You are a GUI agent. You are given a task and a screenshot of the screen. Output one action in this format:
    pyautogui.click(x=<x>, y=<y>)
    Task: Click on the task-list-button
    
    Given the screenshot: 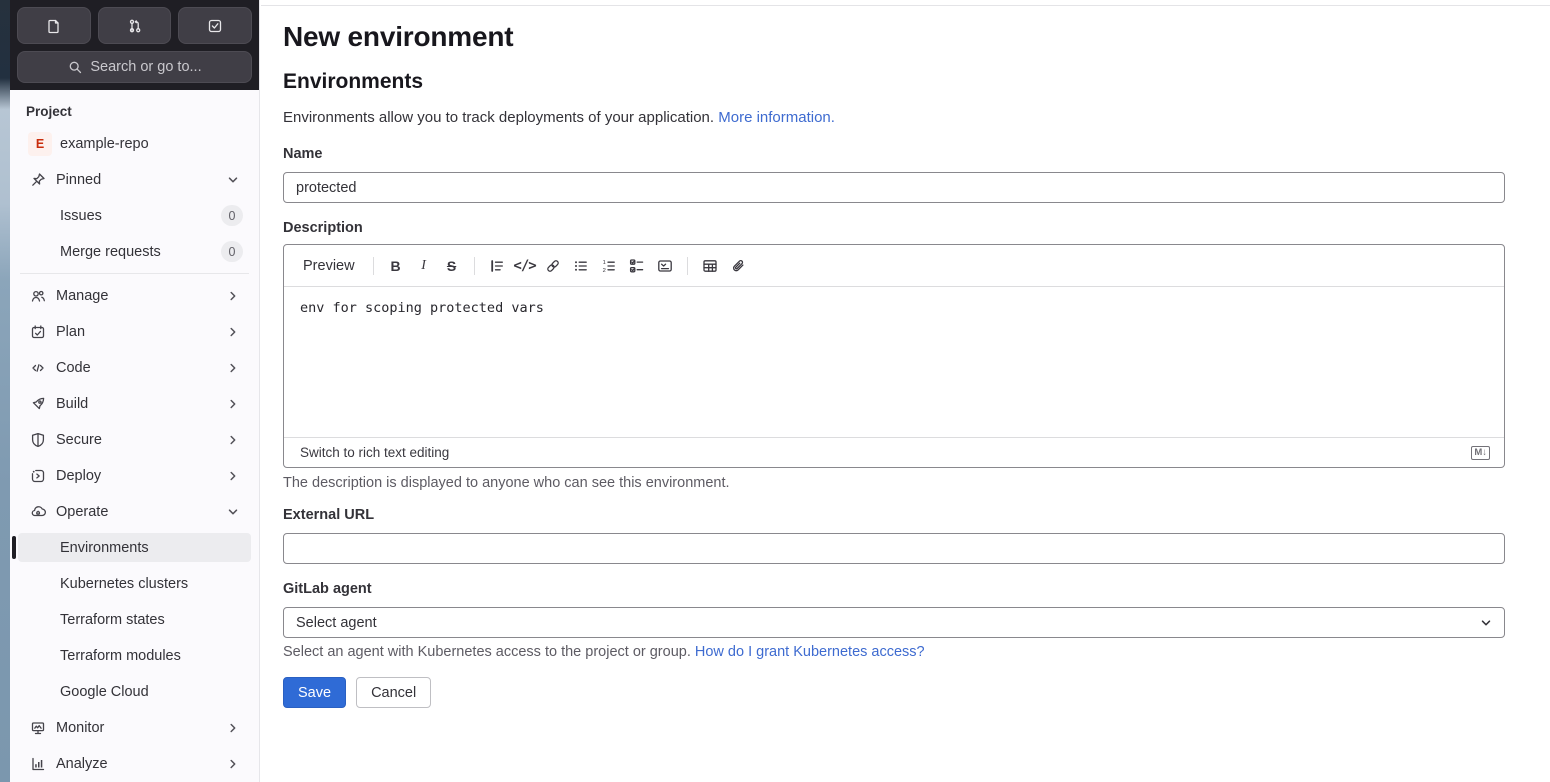 What is the action you would take?
    pyautogui.click(x=637, y=266)
    